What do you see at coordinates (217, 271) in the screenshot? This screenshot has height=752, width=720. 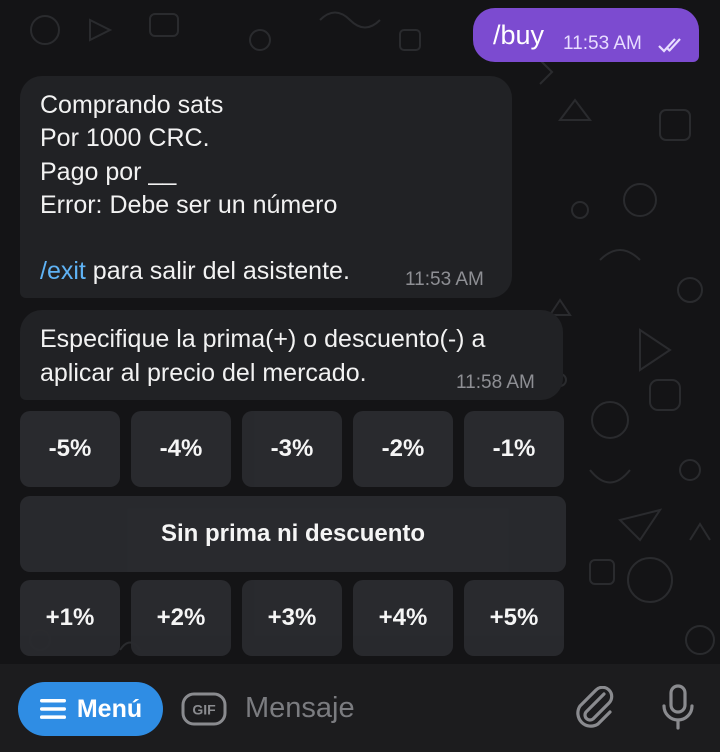 I see `exit-link-suffix: para salir del asistente.` at bounding box center [217, 271].